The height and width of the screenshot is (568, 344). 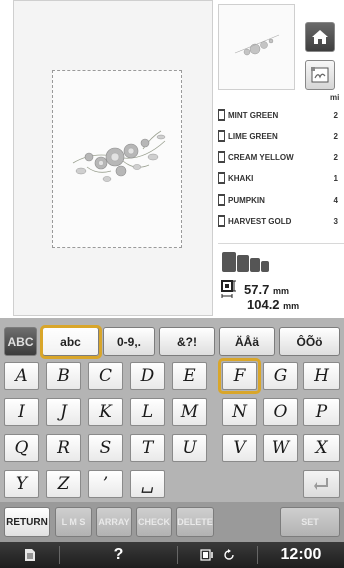 I want to click on key-x: X, so click(x=321, y=448).